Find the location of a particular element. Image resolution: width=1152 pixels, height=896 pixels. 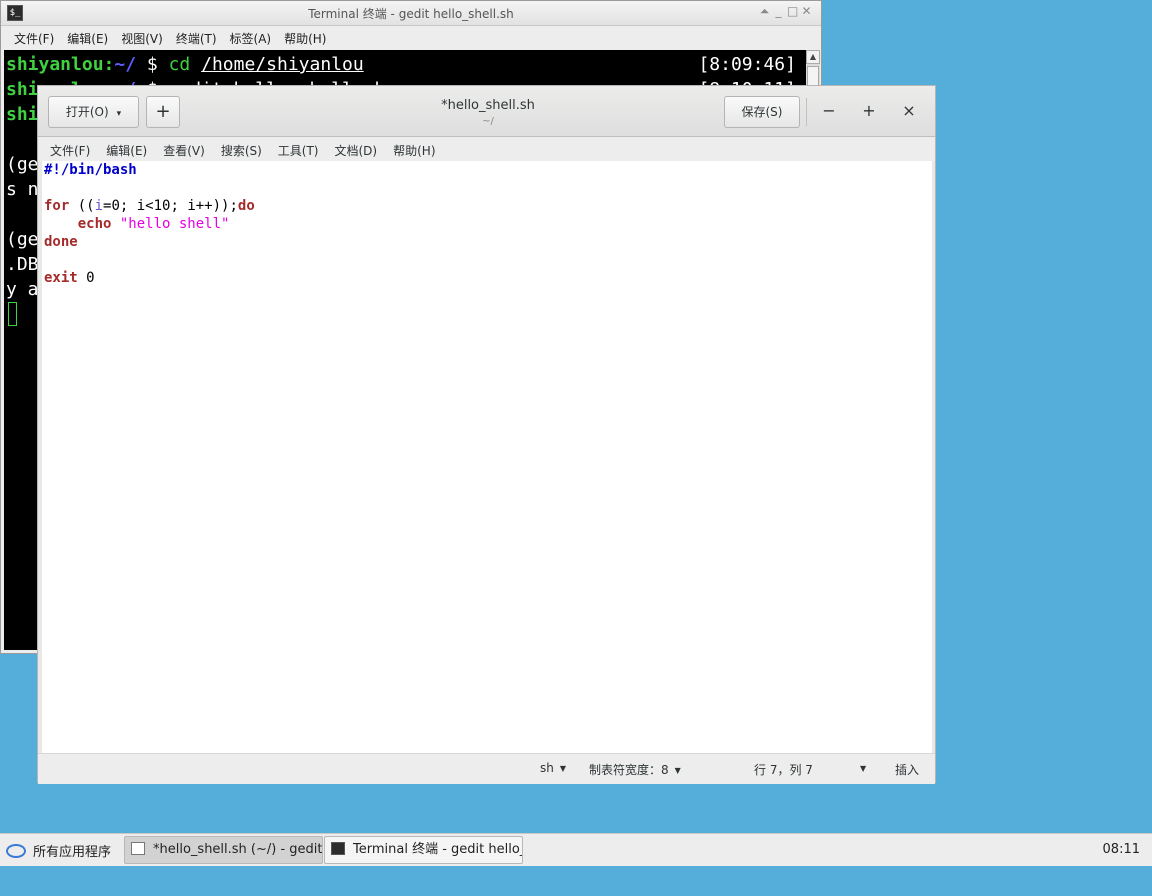

position-menu-button: ▼ is located at coordinates (860, 768).